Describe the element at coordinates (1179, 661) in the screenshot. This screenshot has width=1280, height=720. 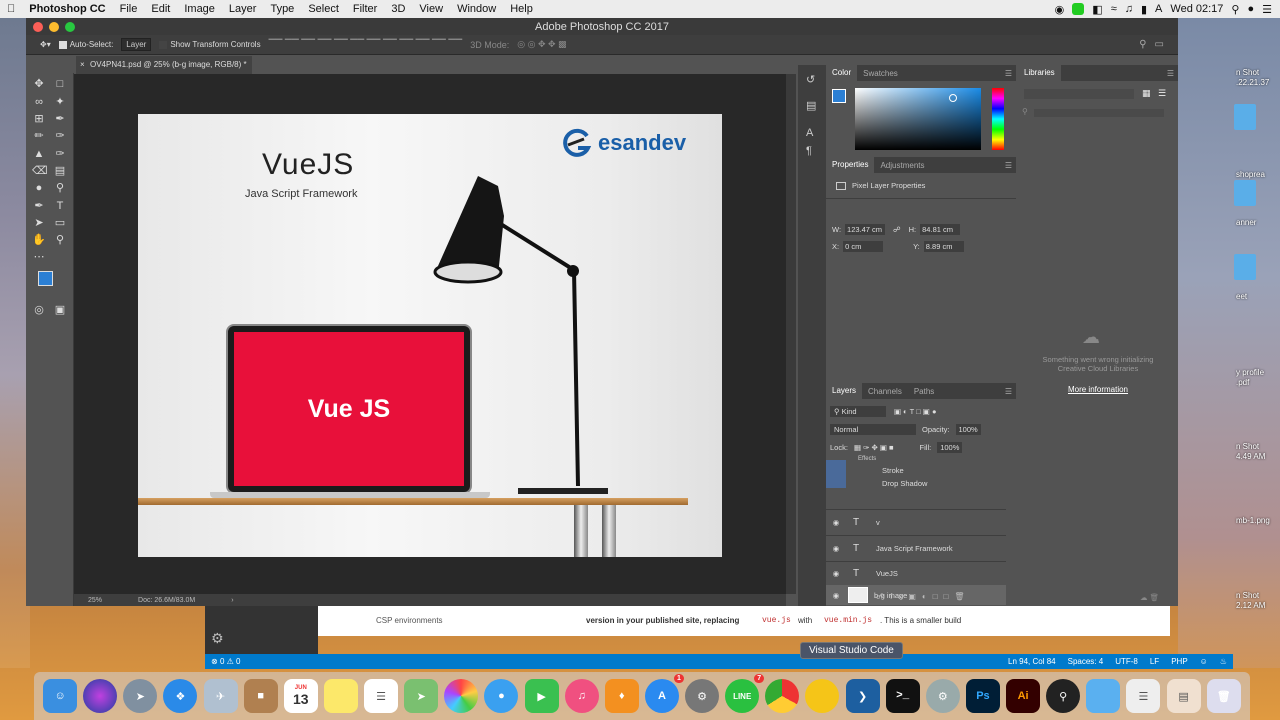
I see `language-mode: PHP` at that location.